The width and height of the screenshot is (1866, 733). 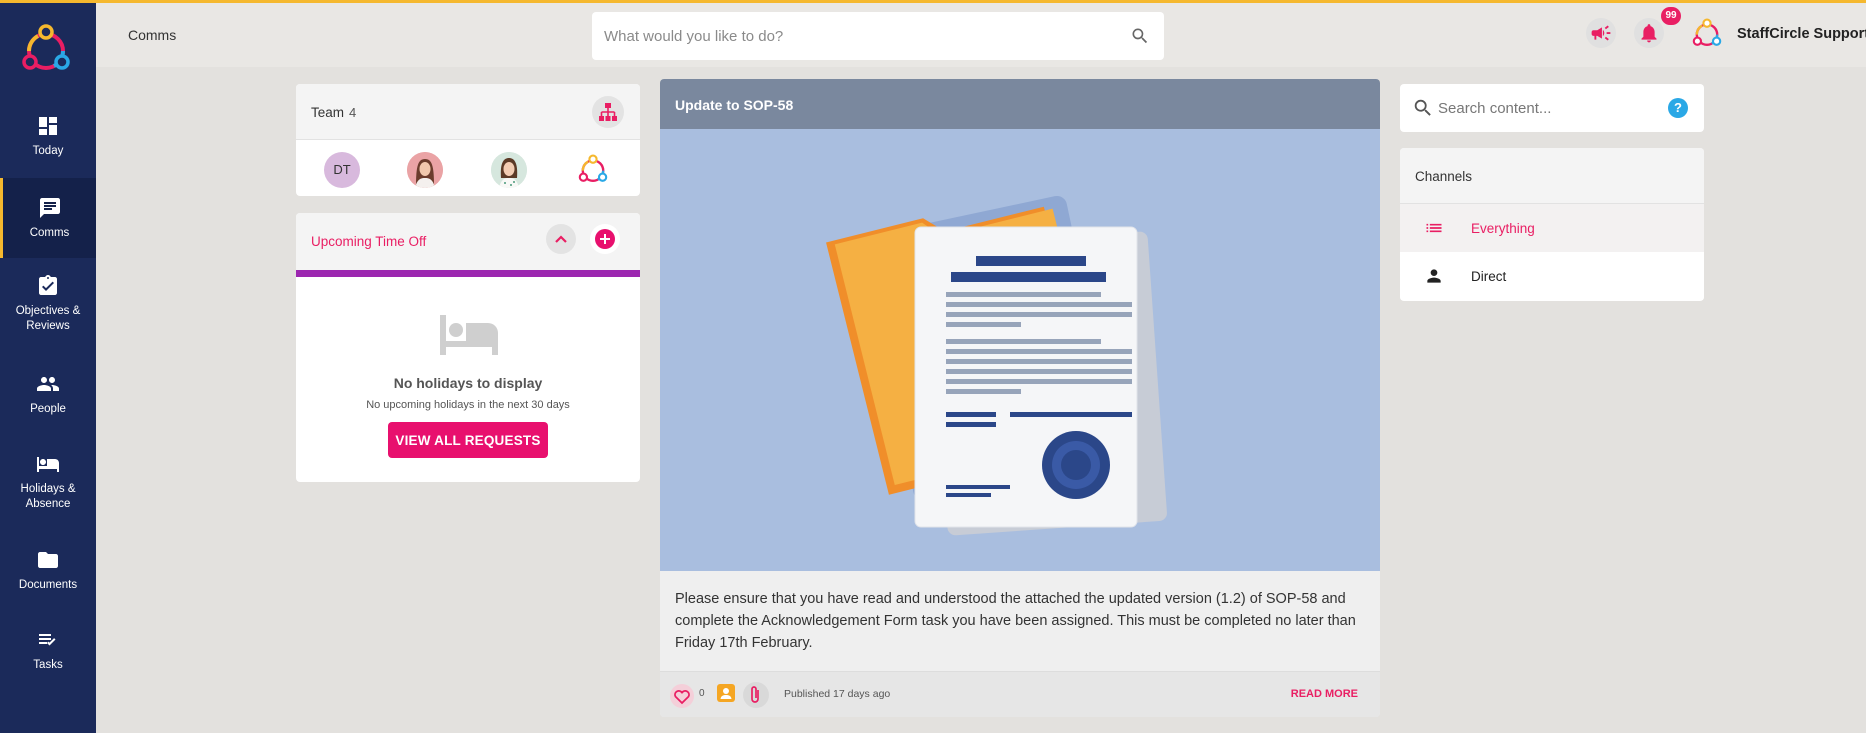 What do you see at coordinates (48, 496) in the screenshot?
I see `sidebar-item-label: Holidays & Absence` at bounding box center [48, 496].